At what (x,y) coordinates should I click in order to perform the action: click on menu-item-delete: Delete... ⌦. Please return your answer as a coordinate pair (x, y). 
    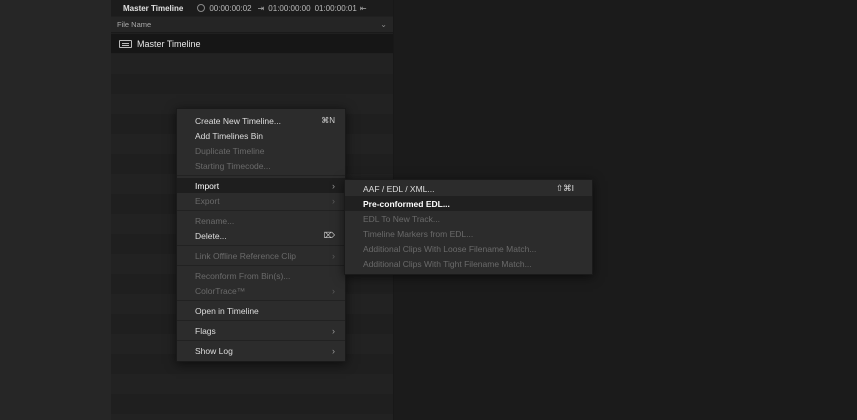
    Looking at the image, I should click on (261, 235).